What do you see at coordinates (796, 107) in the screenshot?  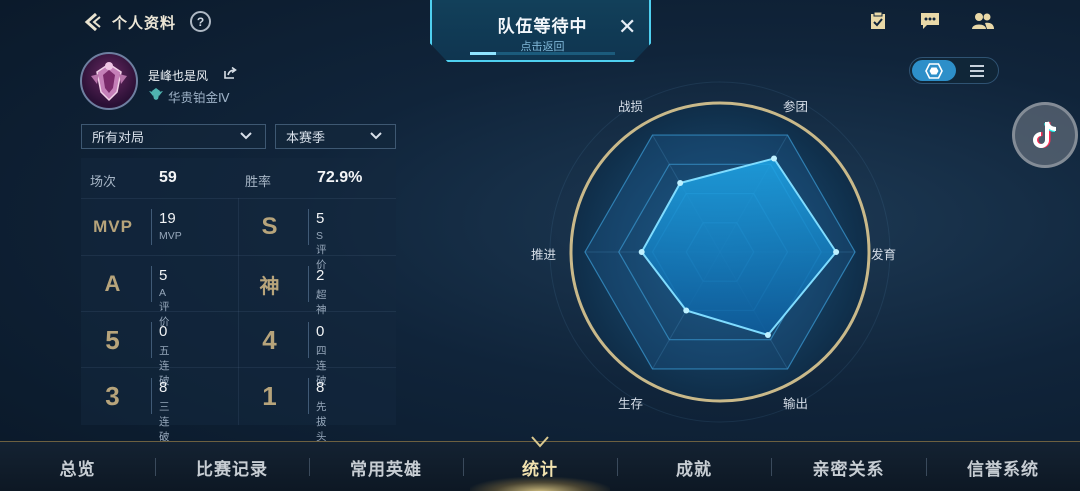 I see `radar-label-teamfight: 参团` at bounding box center [796, 107].